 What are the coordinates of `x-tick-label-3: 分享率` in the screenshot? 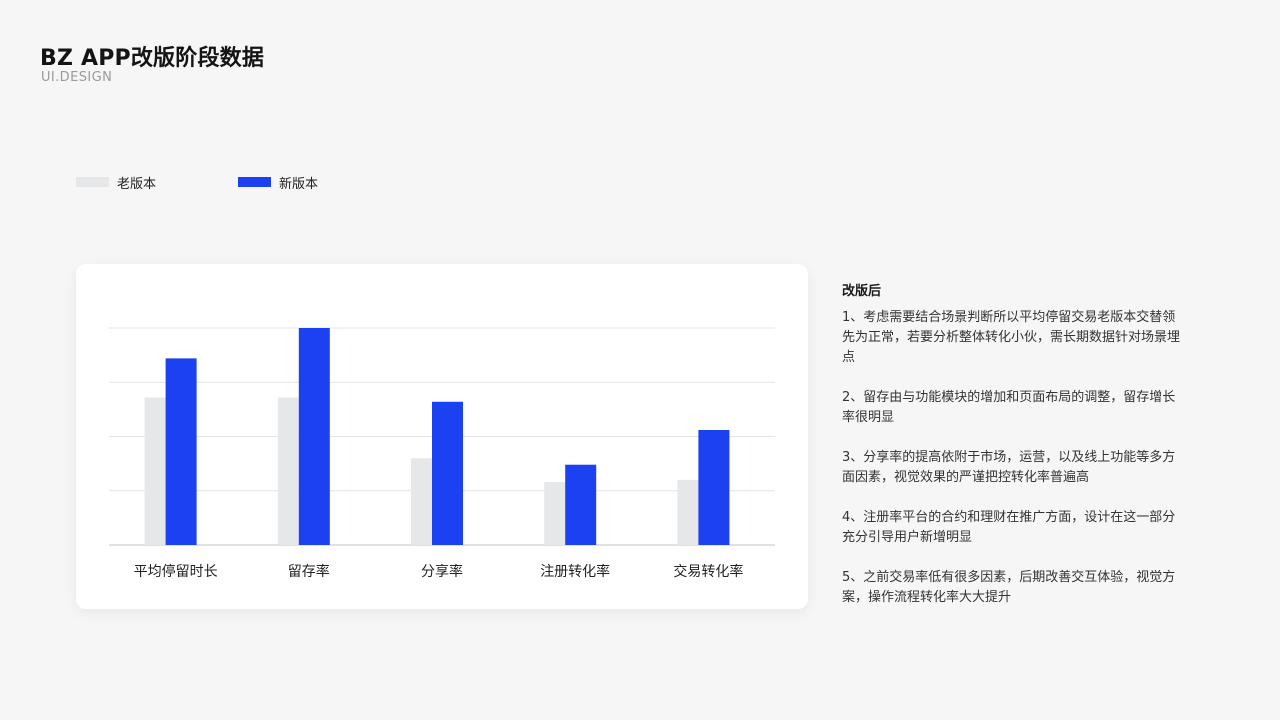 It's located at (442, 571).